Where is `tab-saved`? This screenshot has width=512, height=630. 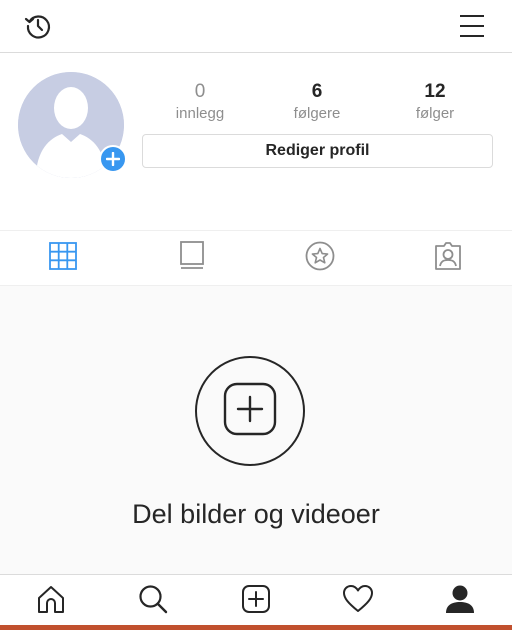 tab-saved is located at coordinates (320, 258).